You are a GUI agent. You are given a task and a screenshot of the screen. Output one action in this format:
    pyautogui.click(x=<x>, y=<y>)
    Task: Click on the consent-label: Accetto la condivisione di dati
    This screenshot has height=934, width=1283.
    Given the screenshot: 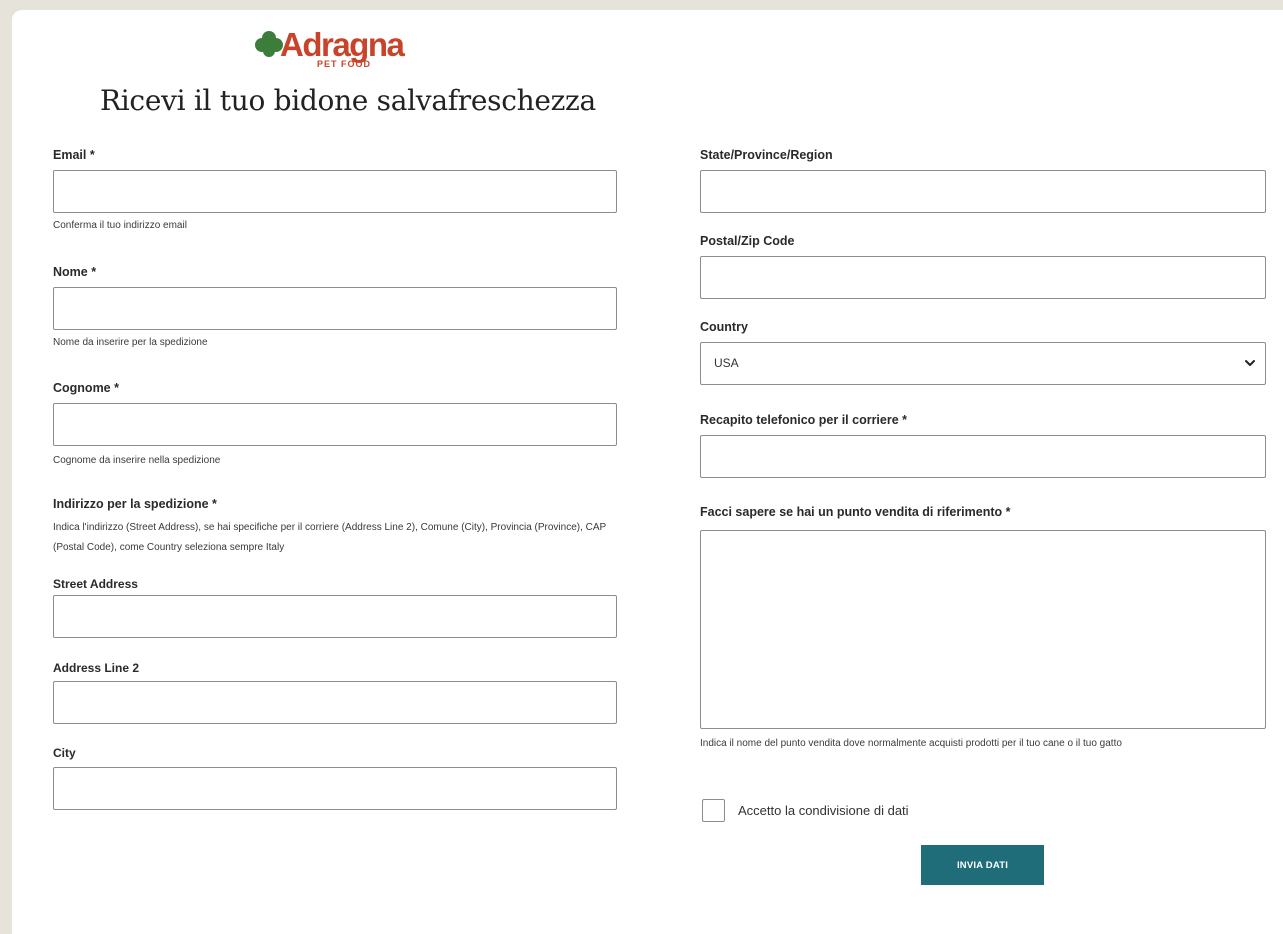 What is the action you would take?
    pyautogui.click(x=823, y=810)
    